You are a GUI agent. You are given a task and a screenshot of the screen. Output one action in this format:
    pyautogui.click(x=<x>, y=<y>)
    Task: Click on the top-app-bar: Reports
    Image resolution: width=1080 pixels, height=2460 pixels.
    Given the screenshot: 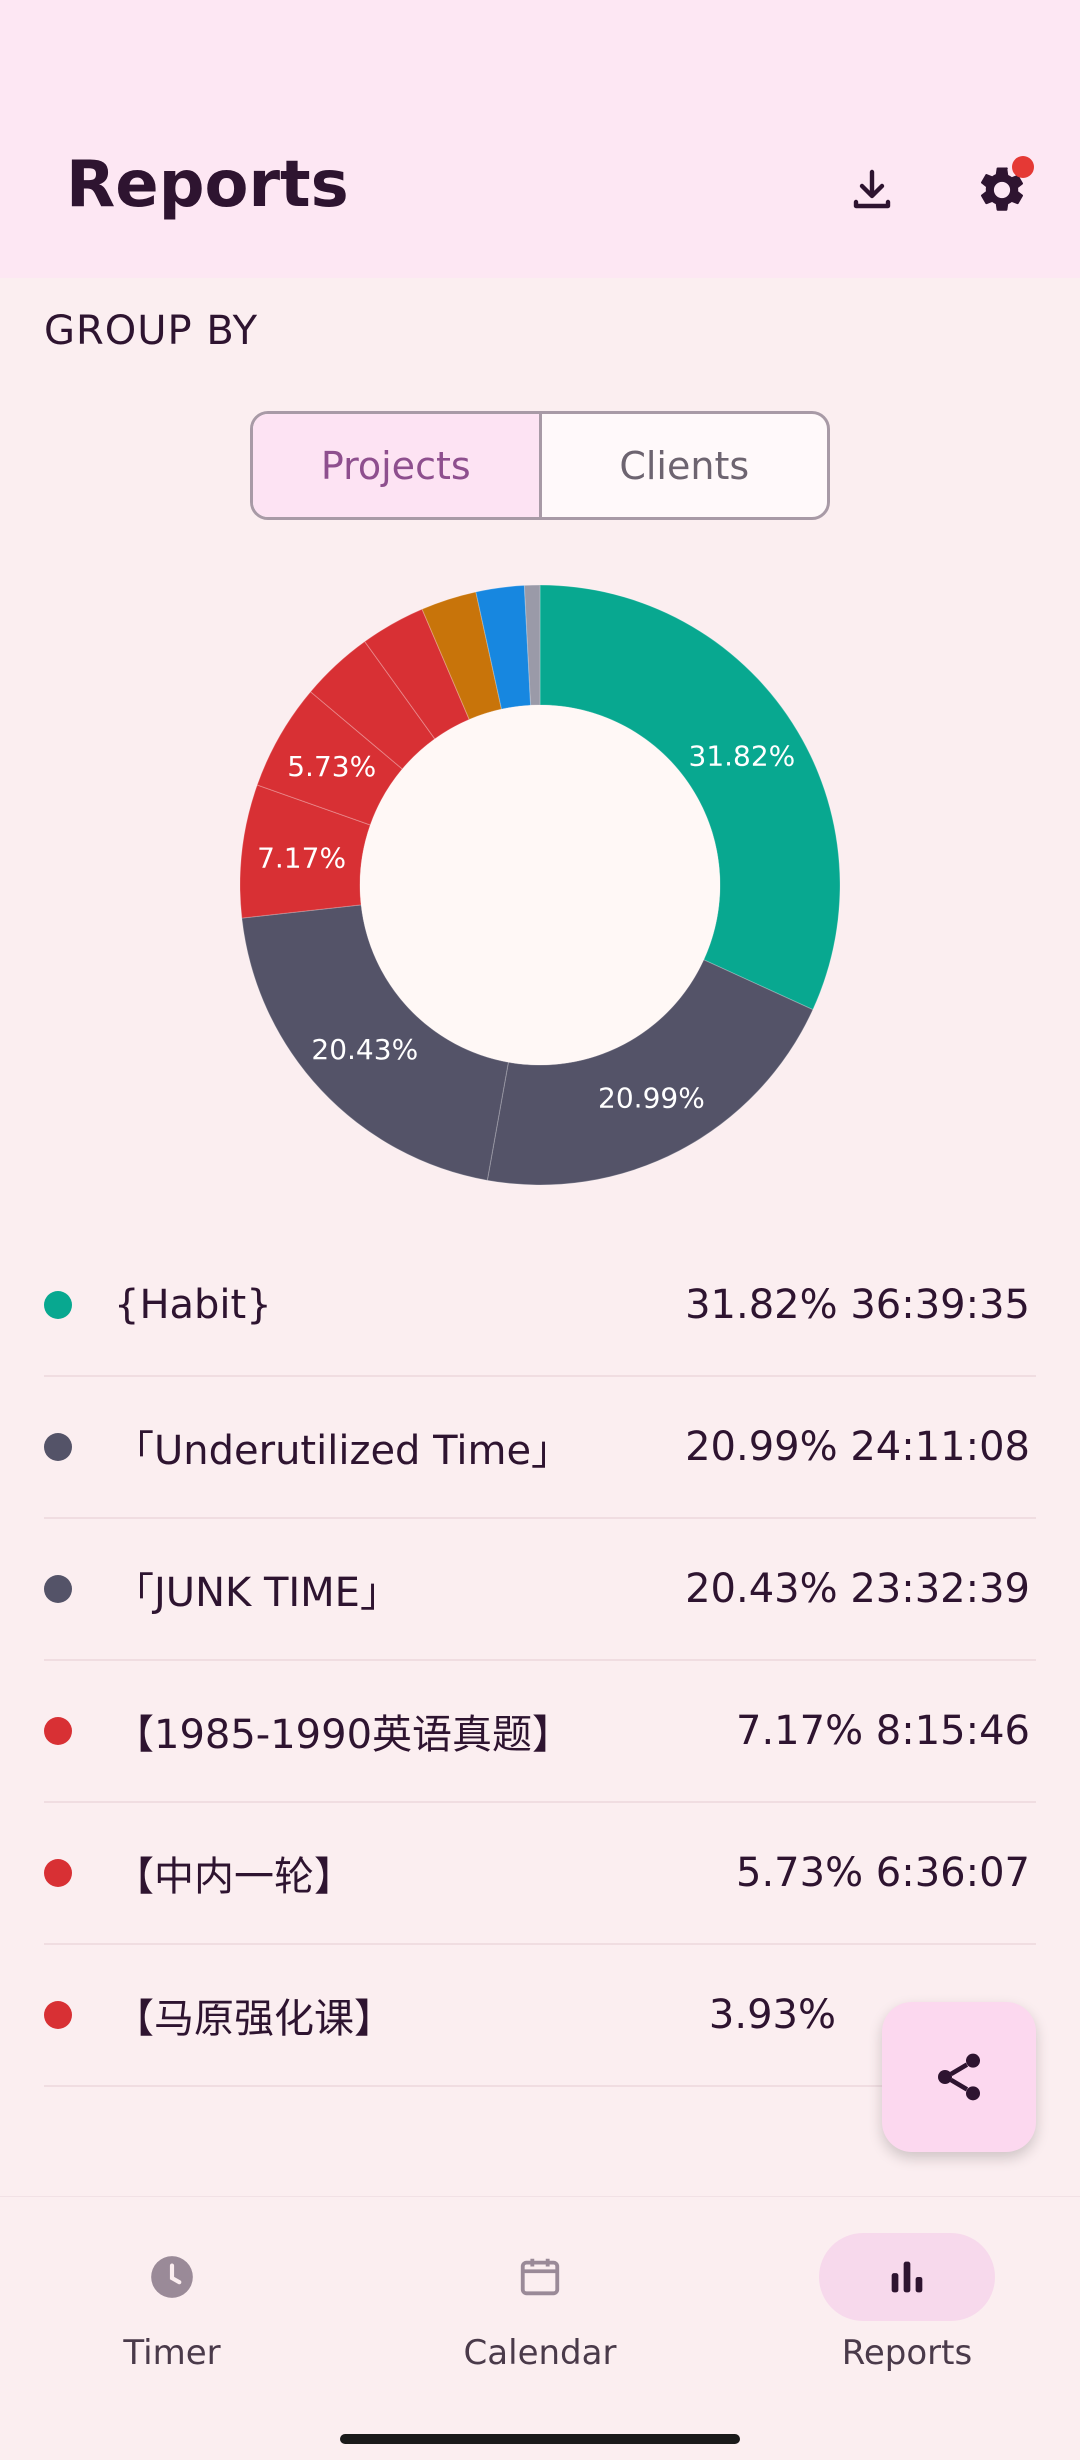 What is the action you would take?
    pyautogui.click(x=540, y=139)
    